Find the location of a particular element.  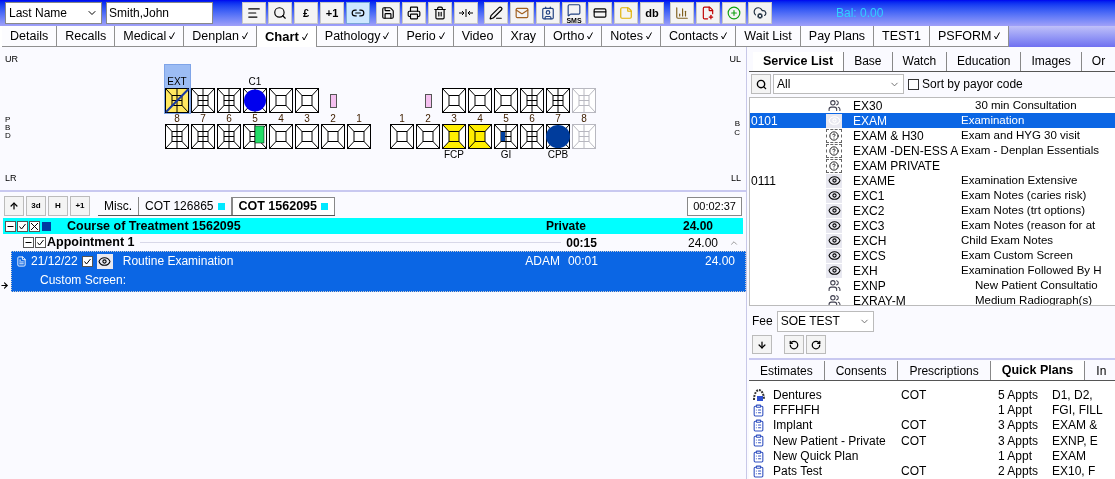

service-row: EXCH Child Exam Notes is located at coordinates (932, 241).